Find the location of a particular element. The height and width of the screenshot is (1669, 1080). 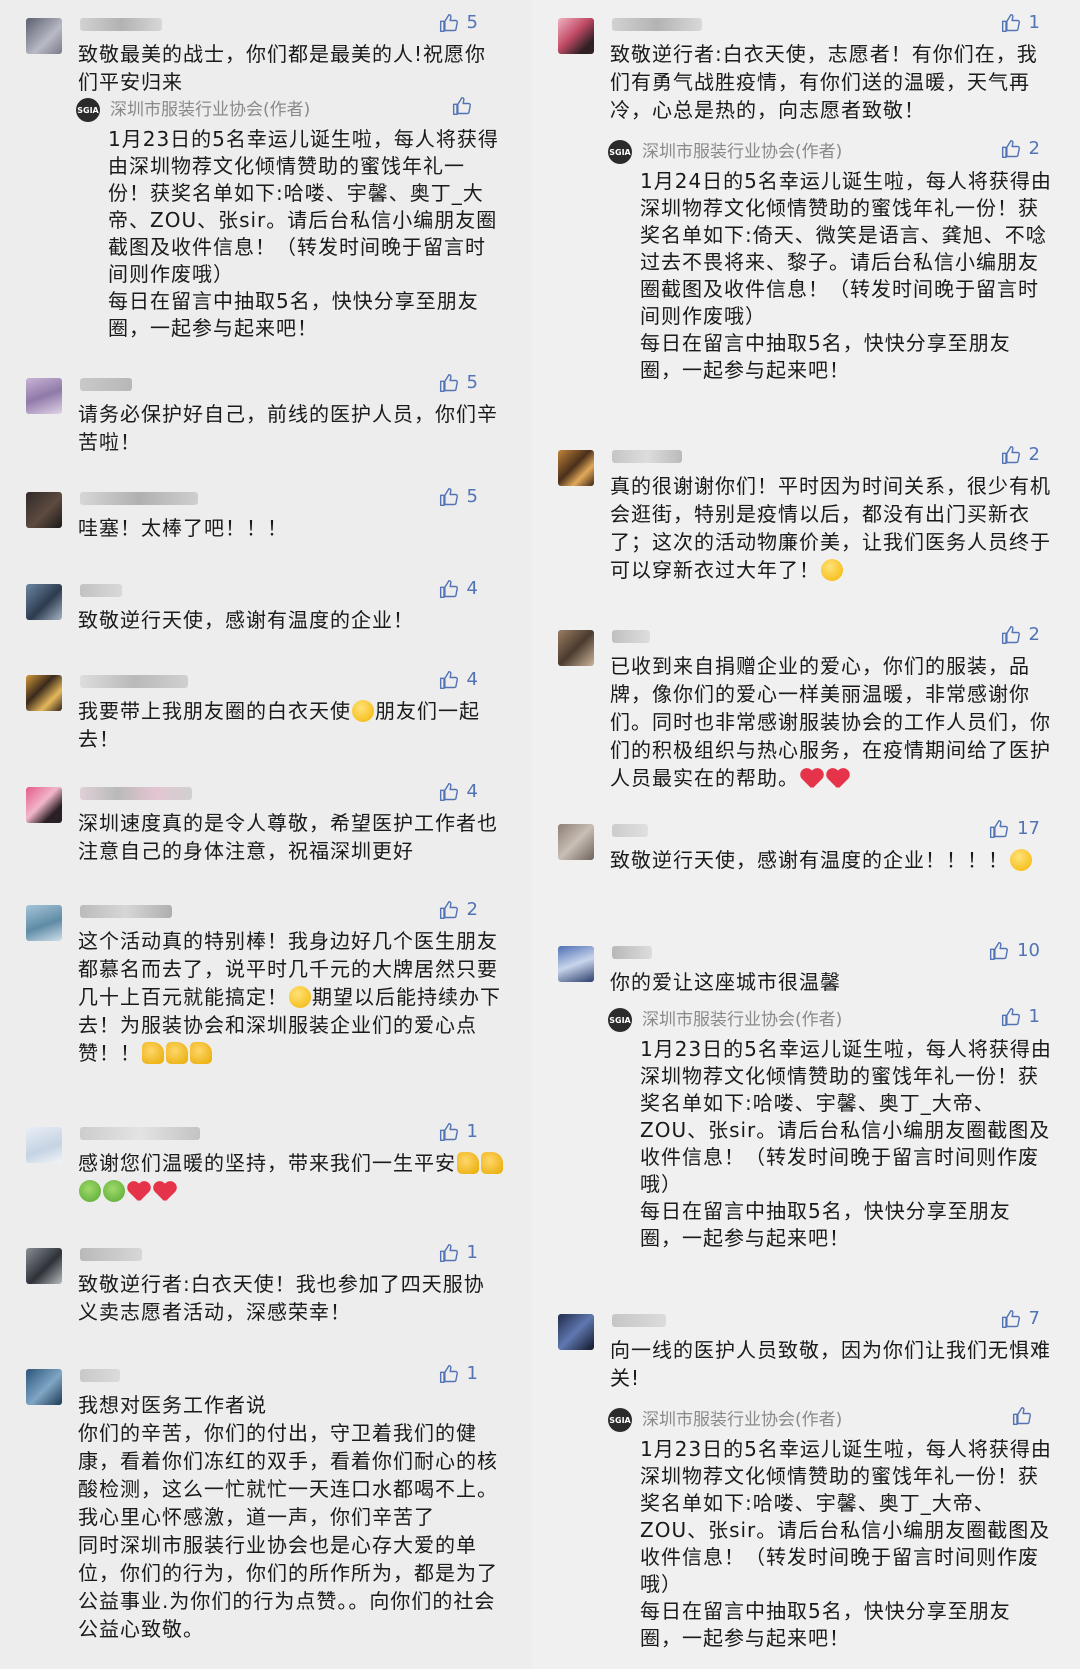

reply-like-button: 1 is located at coordinates (1020, 1016).